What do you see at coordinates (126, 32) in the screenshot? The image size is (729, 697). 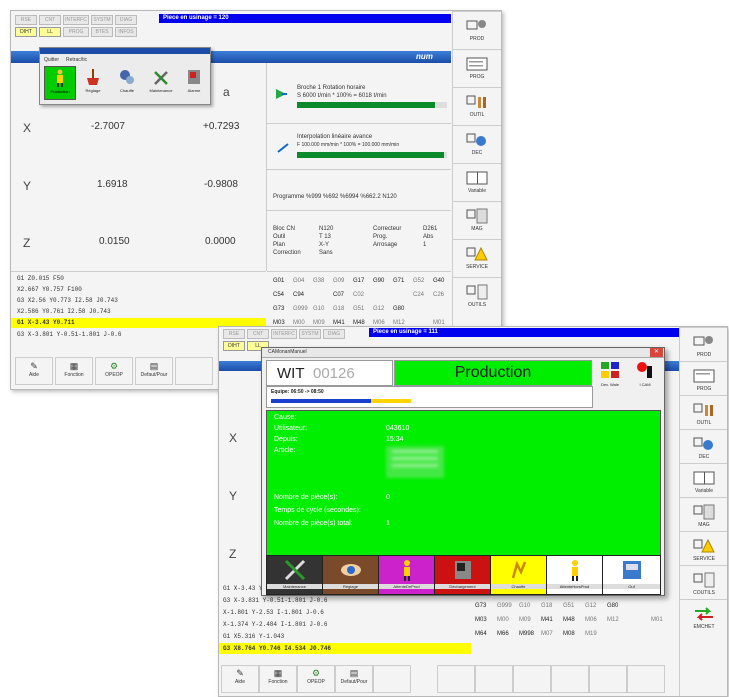 I see `tab-infos: INFOS` at bounding box center [126, 32].